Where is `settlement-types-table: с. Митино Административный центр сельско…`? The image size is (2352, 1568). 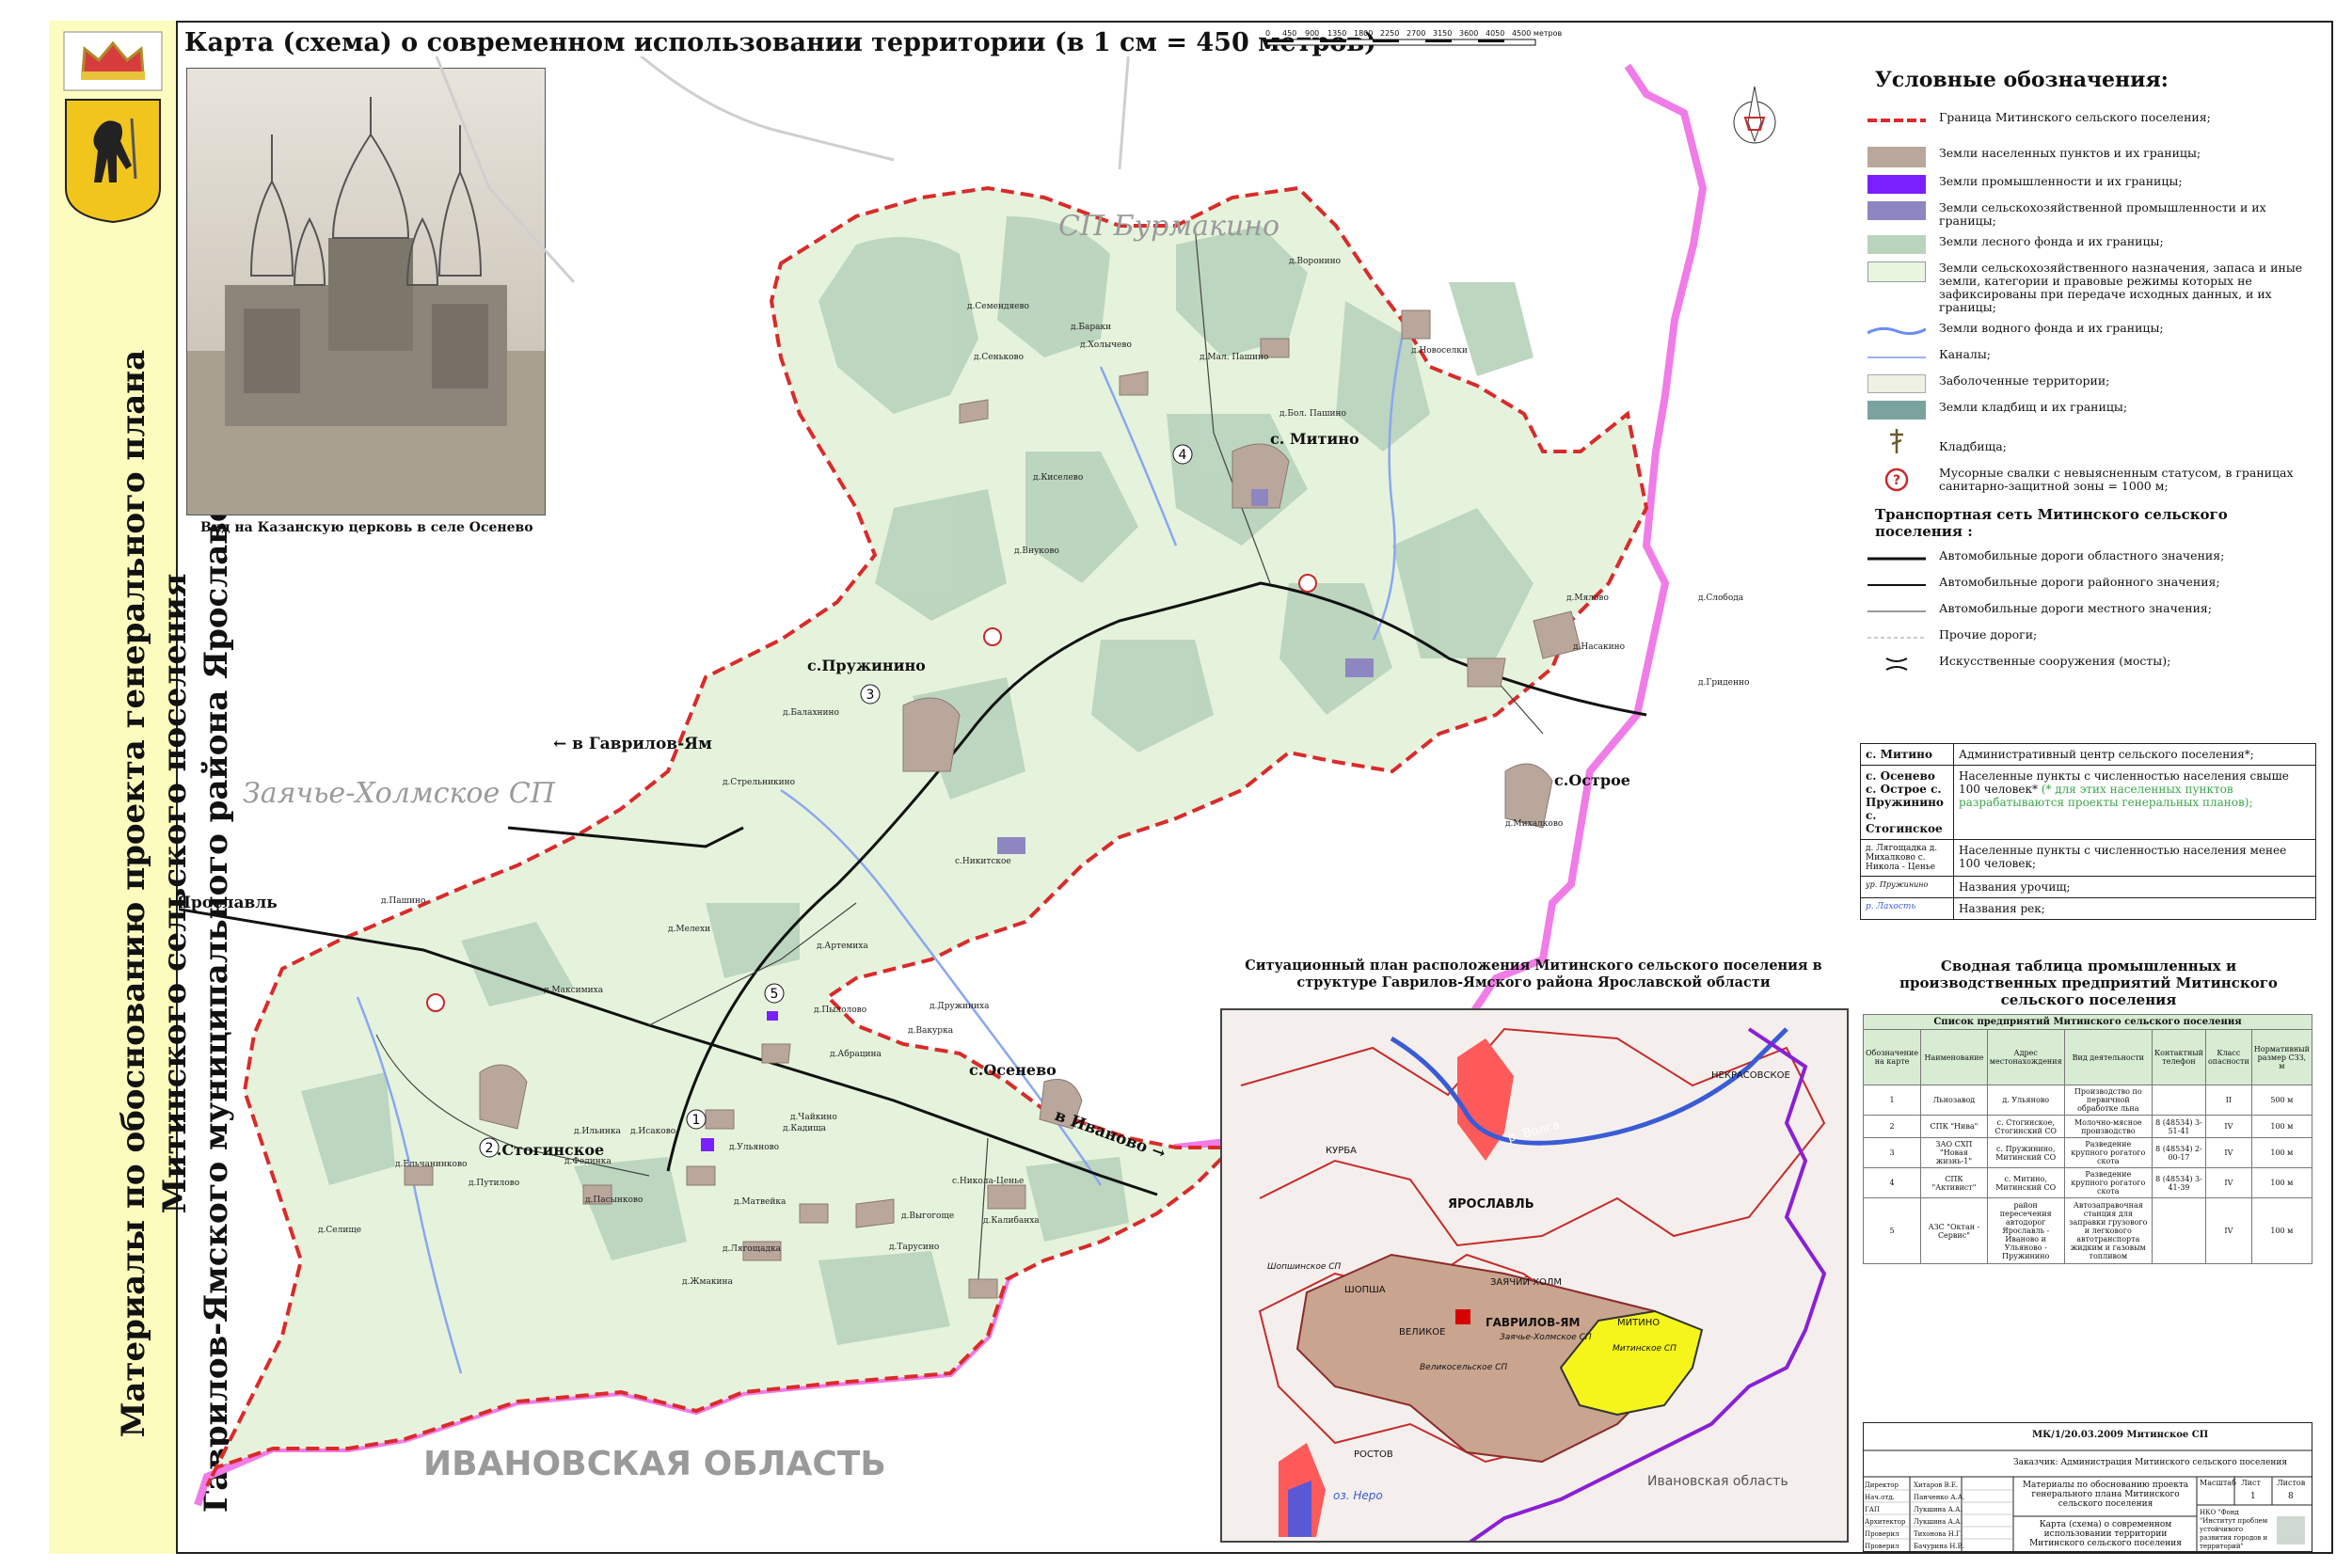
settlement-types-table: с. Митино Административный центр сельско… is located at coordinates (2088, 831).